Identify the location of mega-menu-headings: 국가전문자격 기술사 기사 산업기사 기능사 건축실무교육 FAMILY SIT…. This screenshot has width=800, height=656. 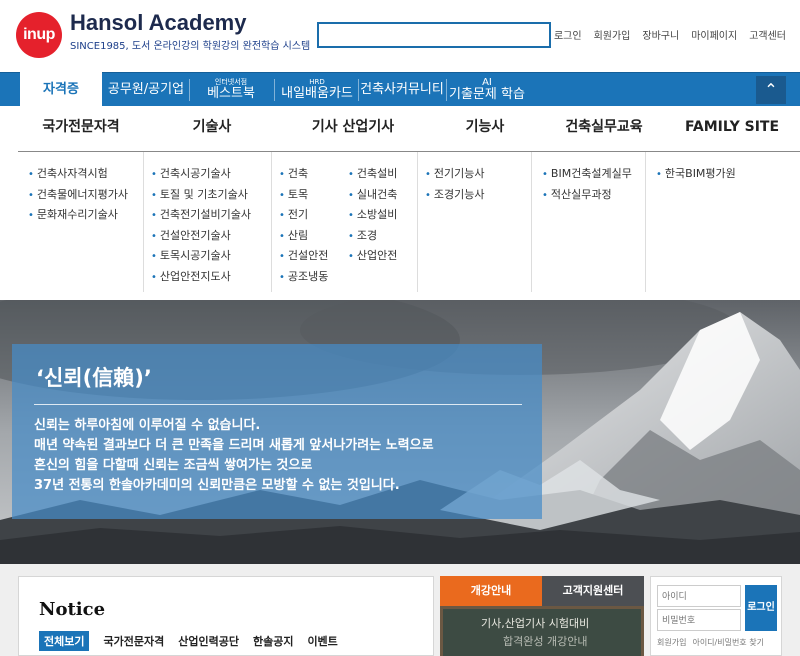
(409, 128).